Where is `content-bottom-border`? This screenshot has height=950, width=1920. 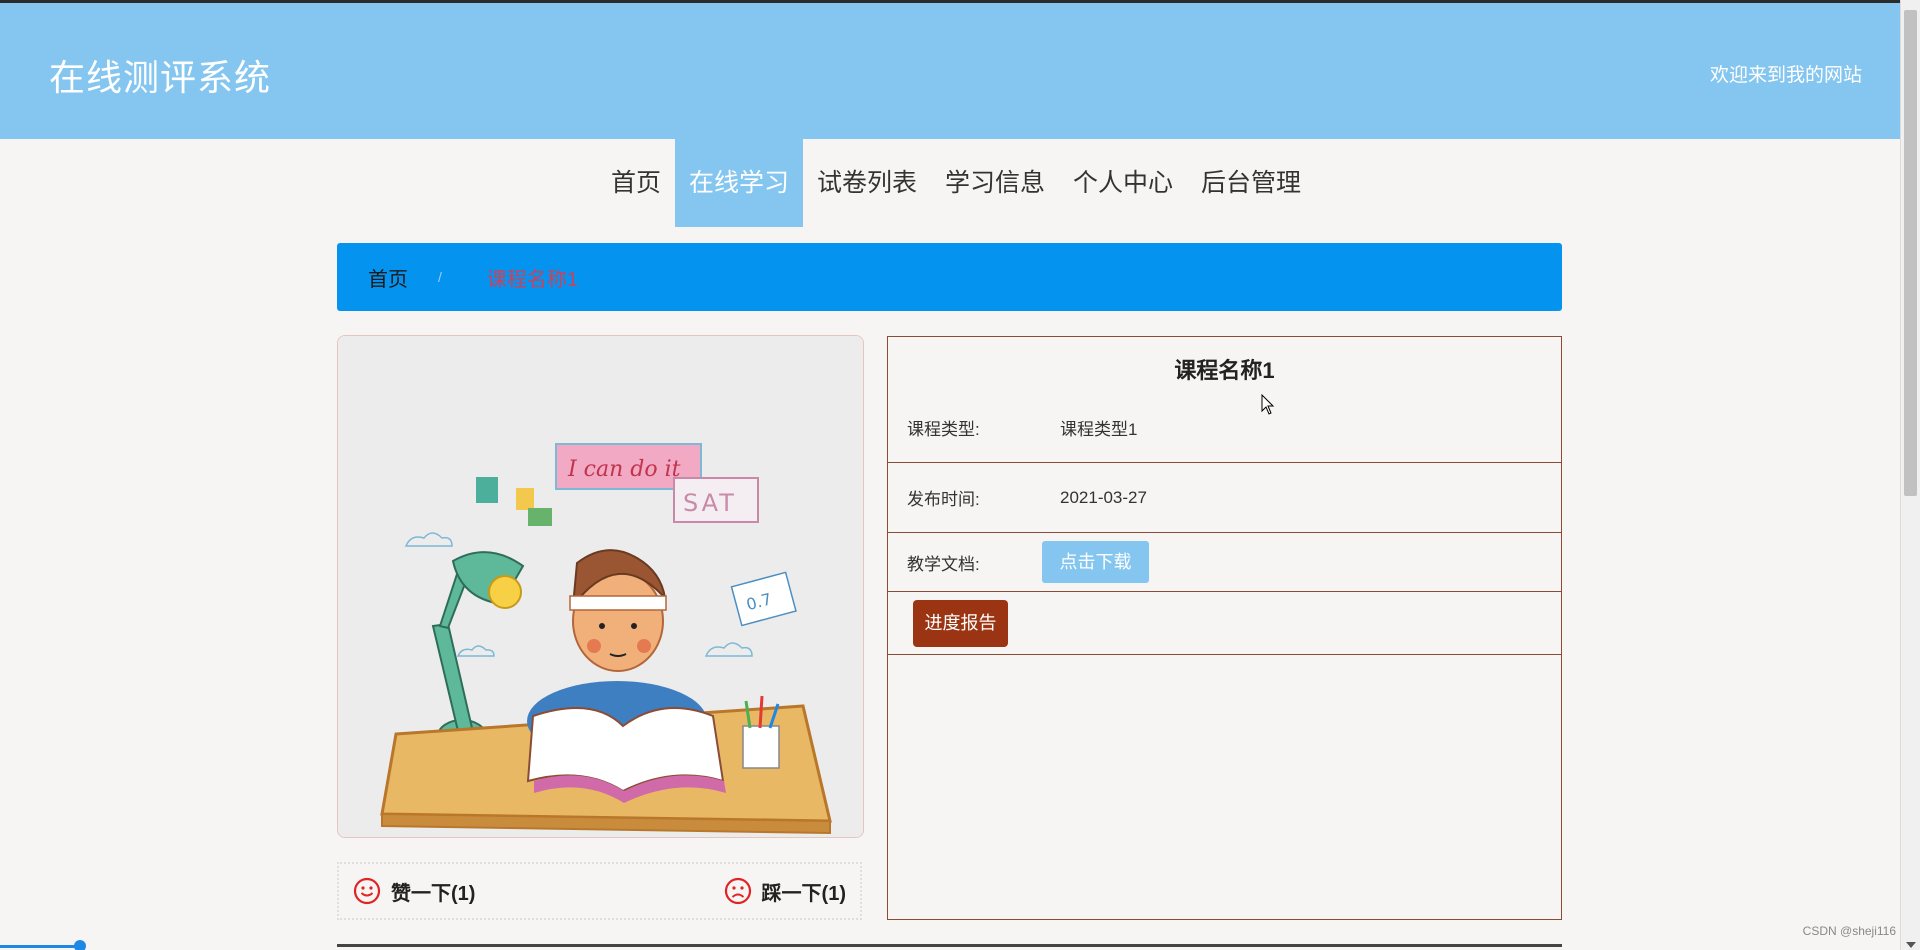 content-bottom-border is located at coordinates (949, 945).